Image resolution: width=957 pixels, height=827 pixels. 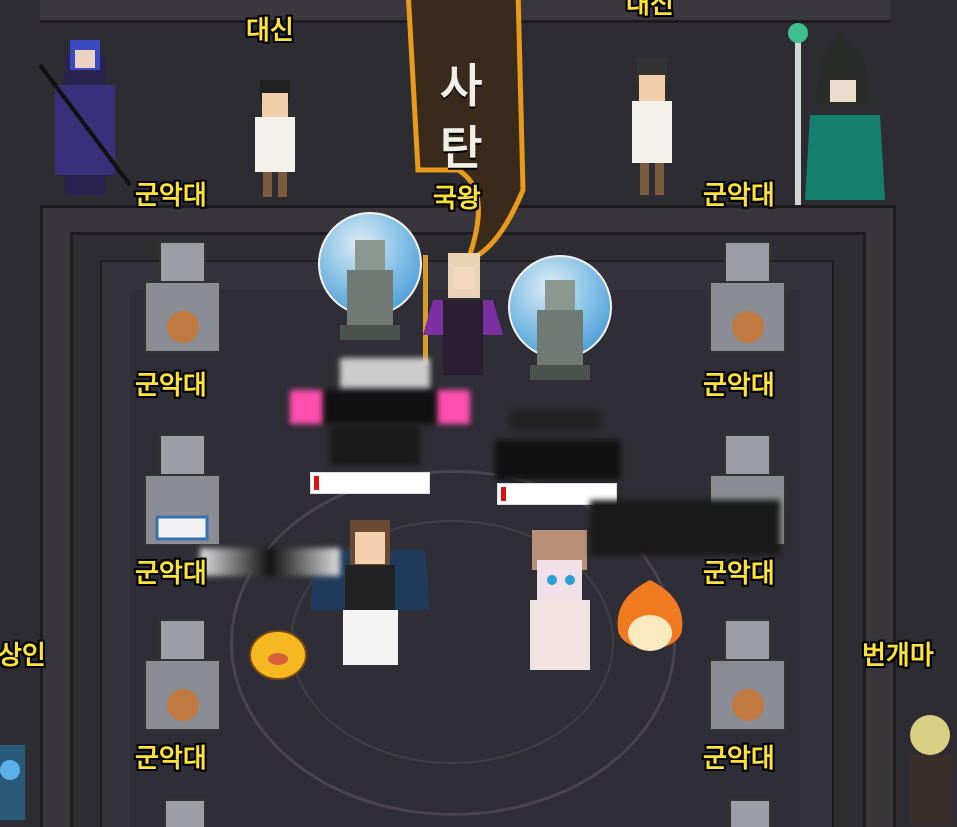 I want to click on hp-bar, so click(x=370, y=483).